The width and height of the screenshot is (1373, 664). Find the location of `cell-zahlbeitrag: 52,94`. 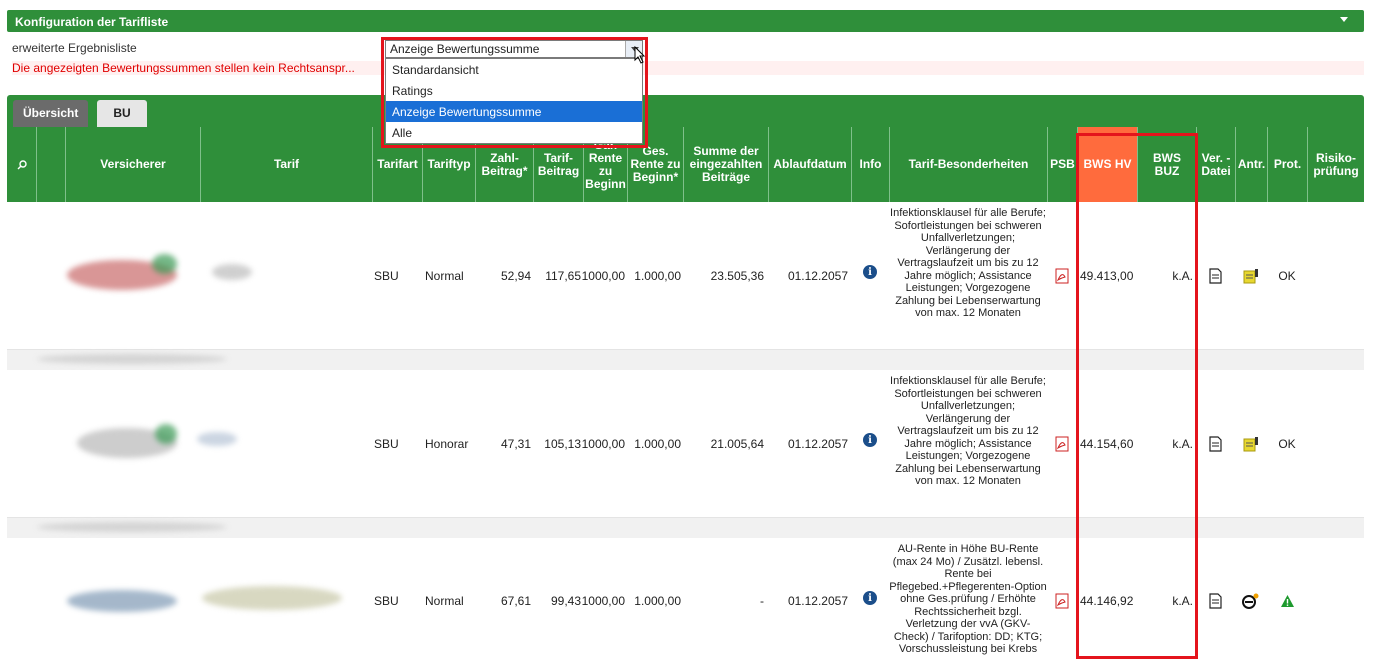

cell-zahlbeitrag: 52,94 is located at coordinates (515, 276).